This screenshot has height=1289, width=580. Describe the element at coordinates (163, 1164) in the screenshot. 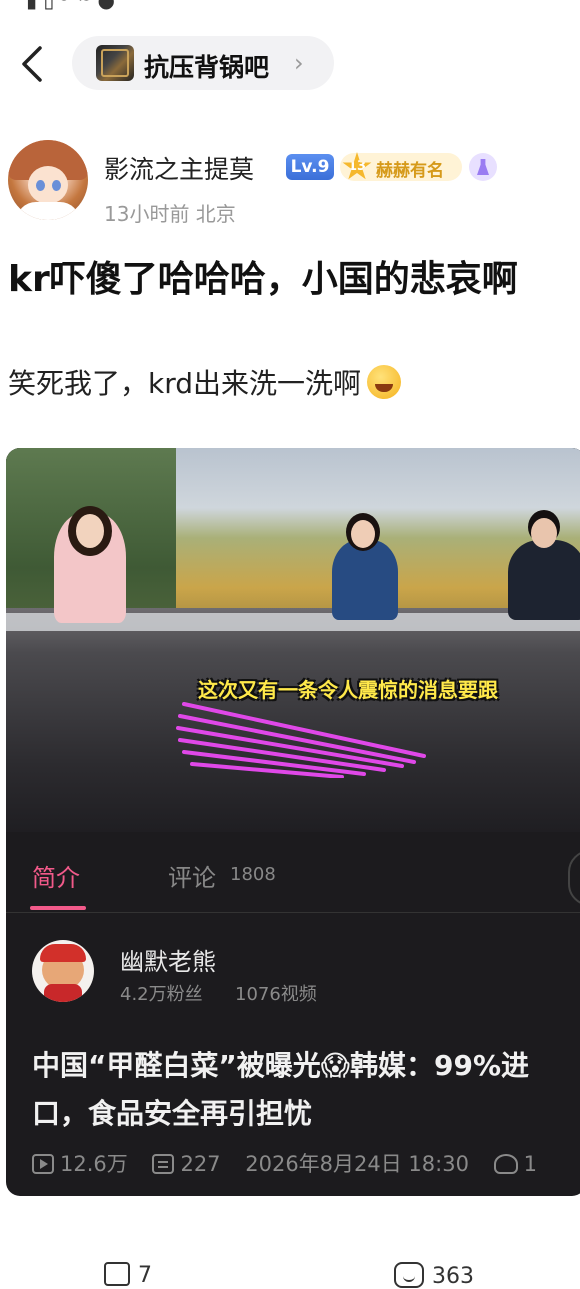

I see `danmaku-icon` at that location.